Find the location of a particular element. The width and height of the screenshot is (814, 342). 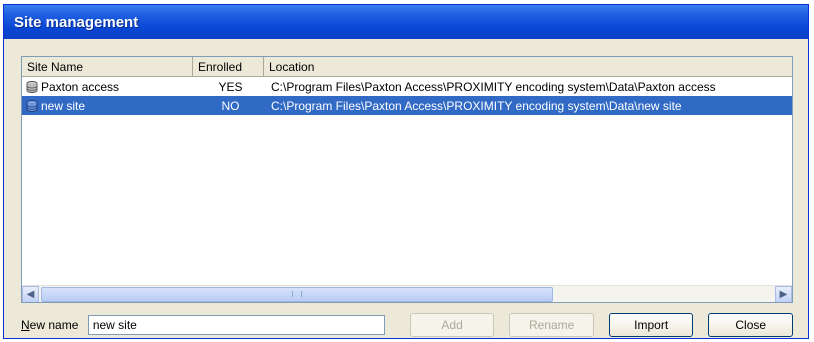

import-button: Import is located at coordinates (651, 325).